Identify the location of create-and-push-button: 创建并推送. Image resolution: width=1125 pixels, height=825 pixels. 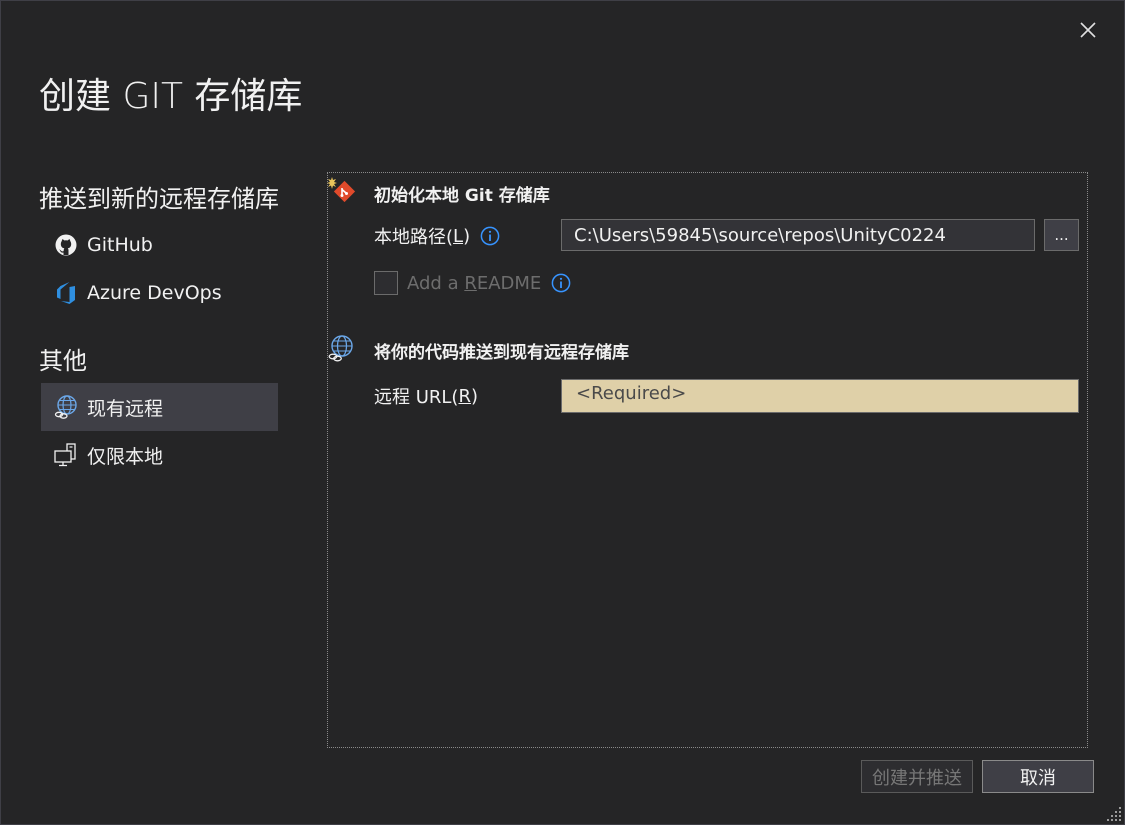
(917, 776).